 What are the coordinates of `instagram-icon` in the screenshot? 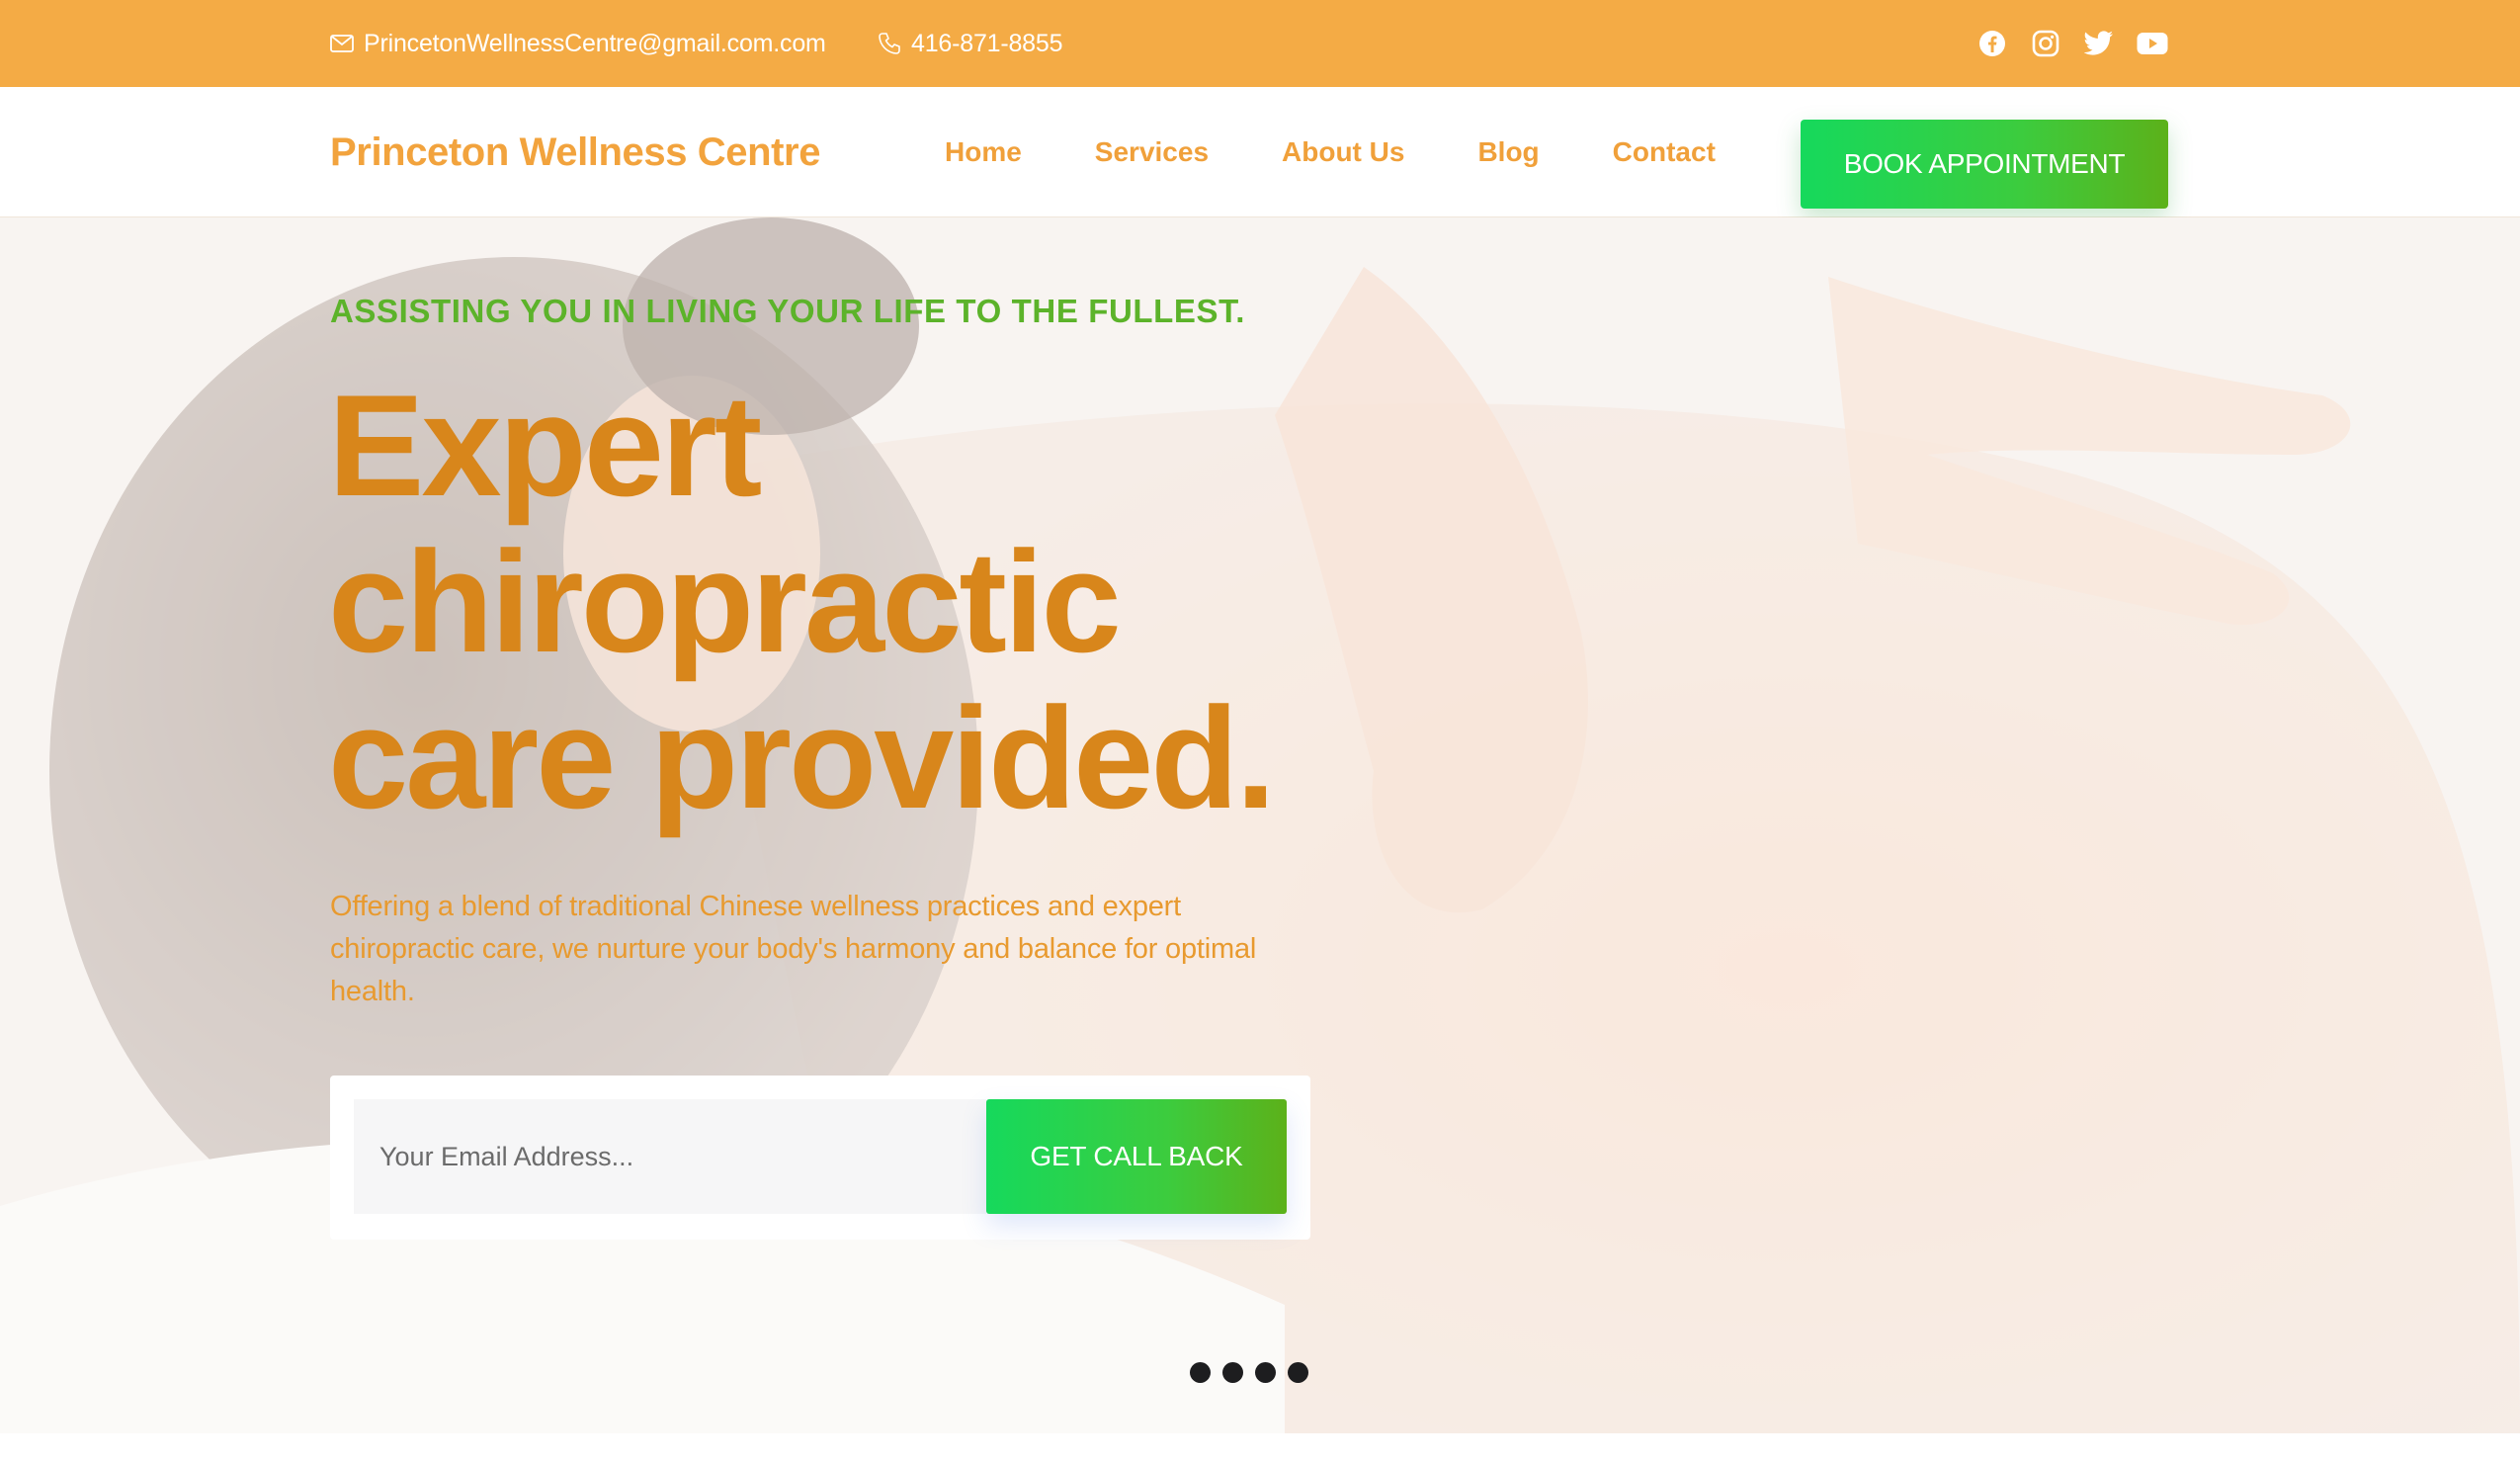 It's located at (2045, 43).